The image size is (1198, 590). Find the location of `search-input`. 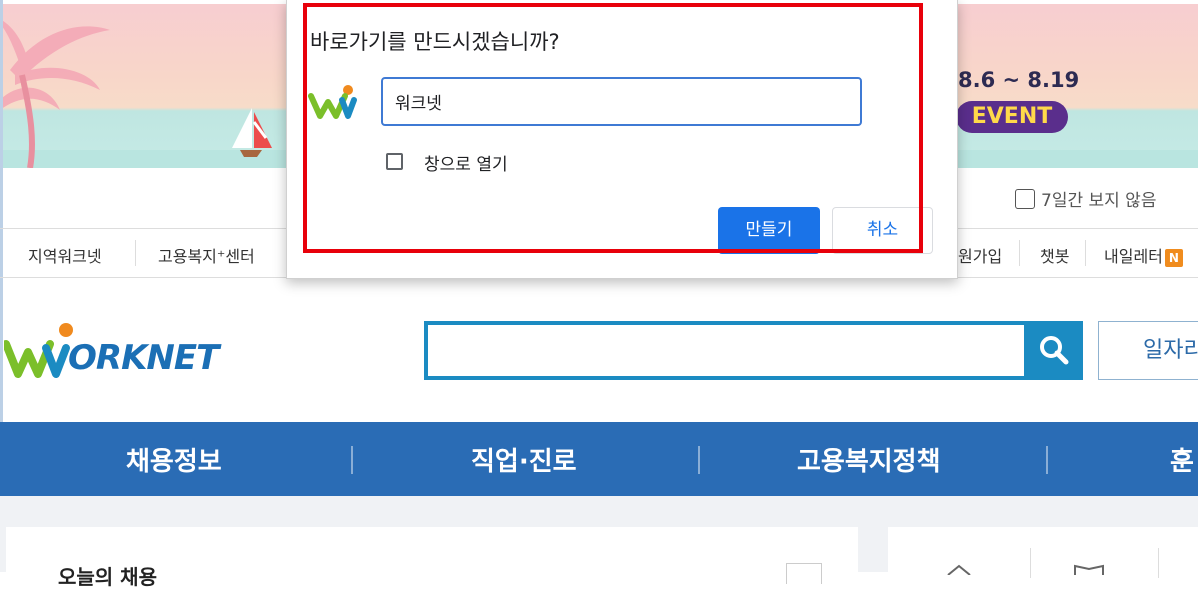

search-input is located at coordinates (753, 350).